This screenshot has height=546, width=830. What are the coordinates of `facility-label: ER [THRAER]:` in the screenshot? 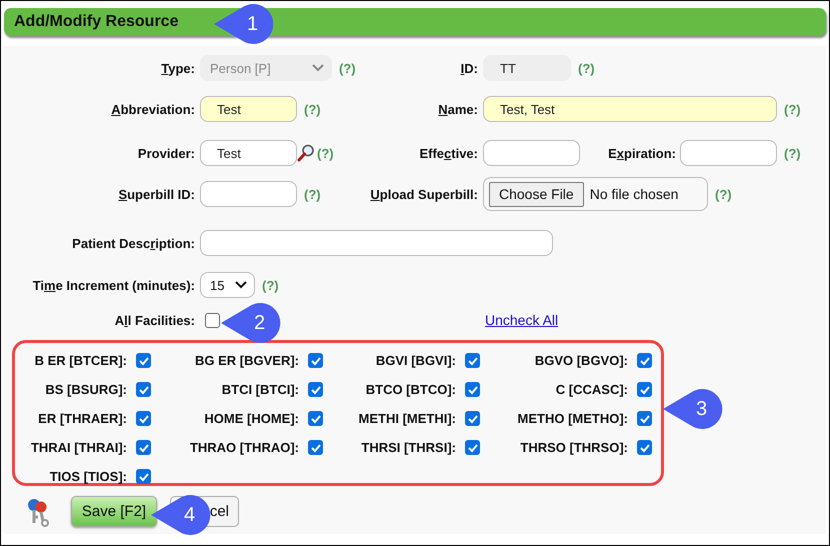 It's located at (82, 418).